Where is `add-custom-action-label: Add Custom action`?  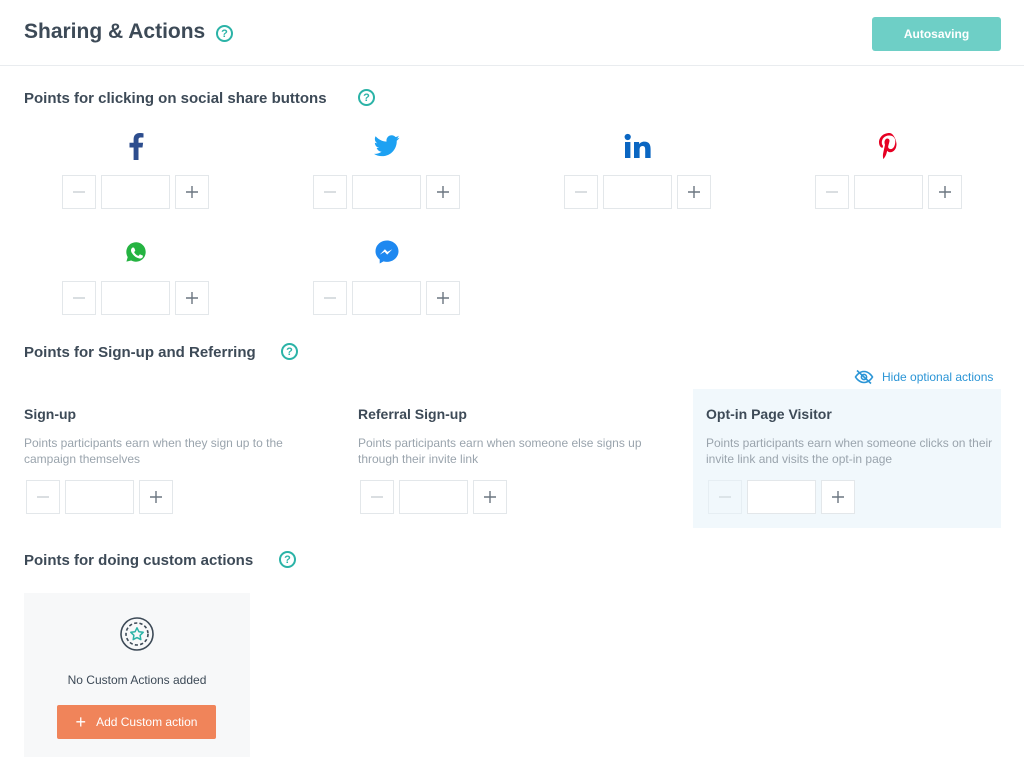 add-custom-action-label: Add Custom action is located at coordinates (147, 722).